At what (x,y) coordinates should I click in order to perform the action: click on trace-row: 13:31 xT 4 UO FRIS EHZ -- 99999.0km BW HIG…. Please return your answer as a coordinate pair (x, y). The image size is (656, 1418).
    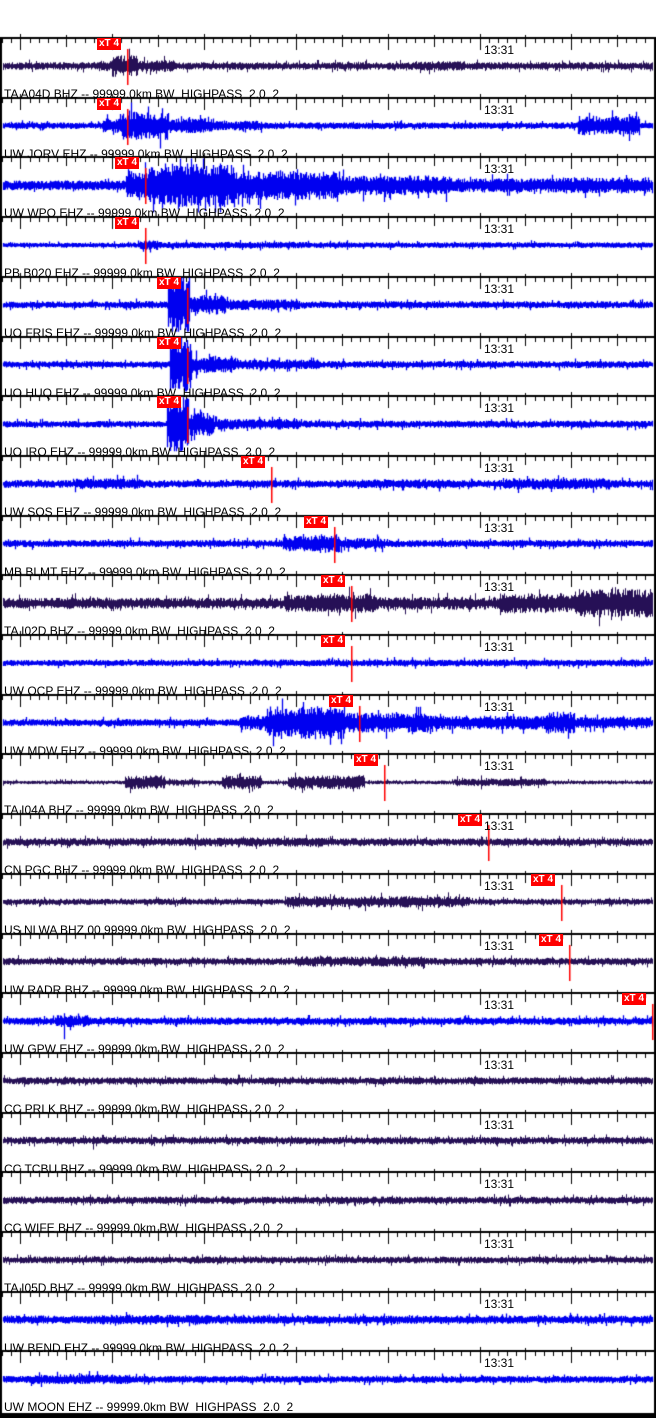
    Looking at the image, I should click on (328, 308).